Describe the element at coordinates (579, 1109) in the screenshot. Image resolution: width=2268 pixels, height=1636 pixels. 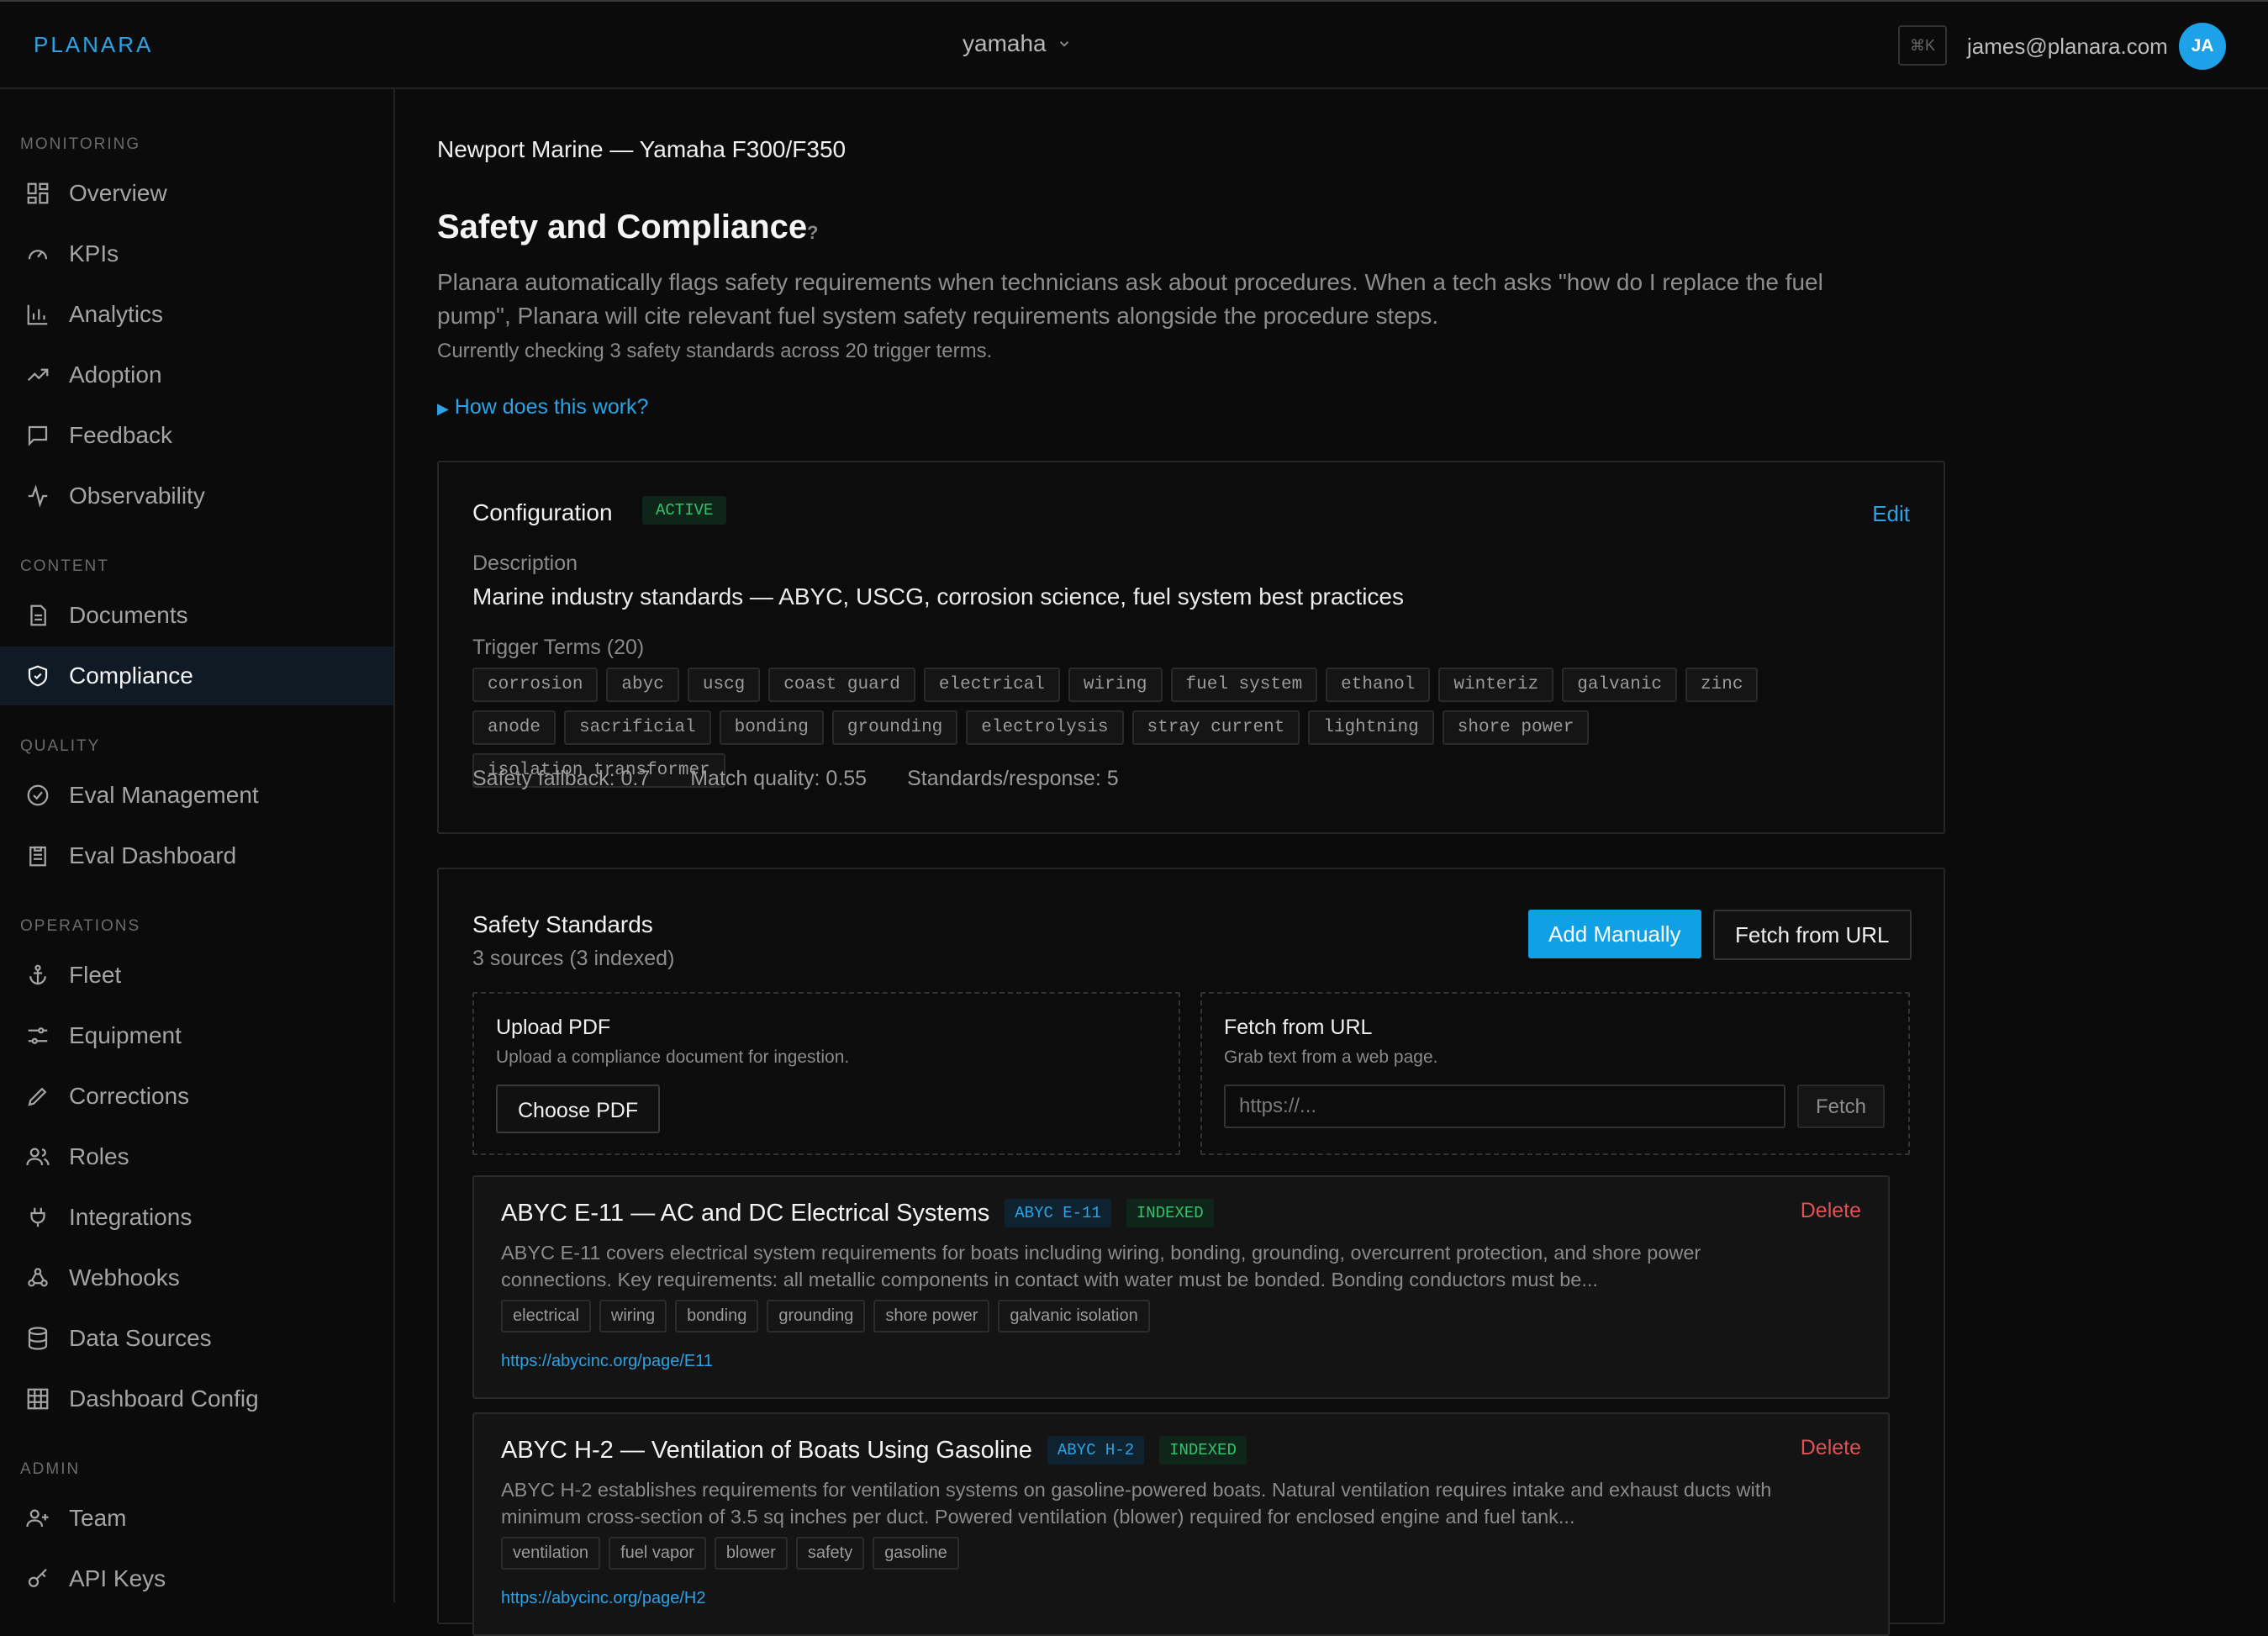
I see `choose-pdf-button: Choose PDF` at that location.